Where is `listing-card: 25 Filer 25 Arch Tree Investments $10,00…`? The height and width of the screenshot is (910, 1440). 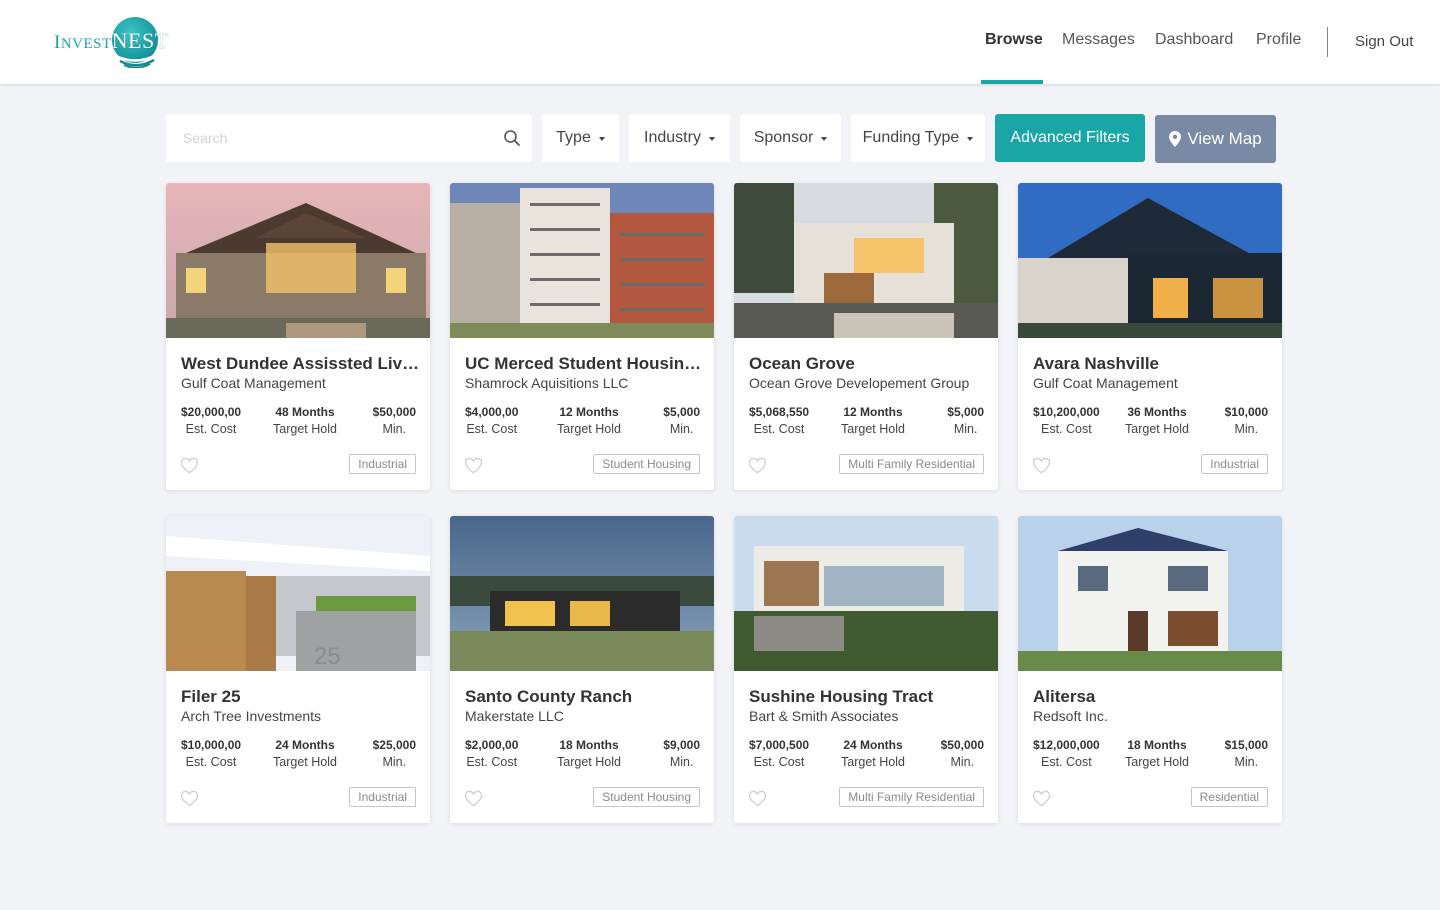
listing-card: 25 Filer 25 Arch Tree Investments $10,00… is located at coordinates (298, 669).